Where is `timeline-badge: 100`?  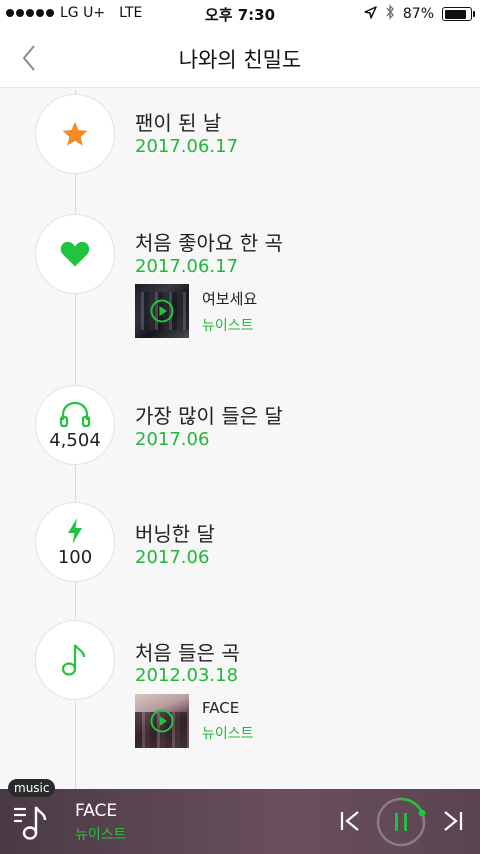 timeline-badge: 100 is located at coordinates (75, 542).